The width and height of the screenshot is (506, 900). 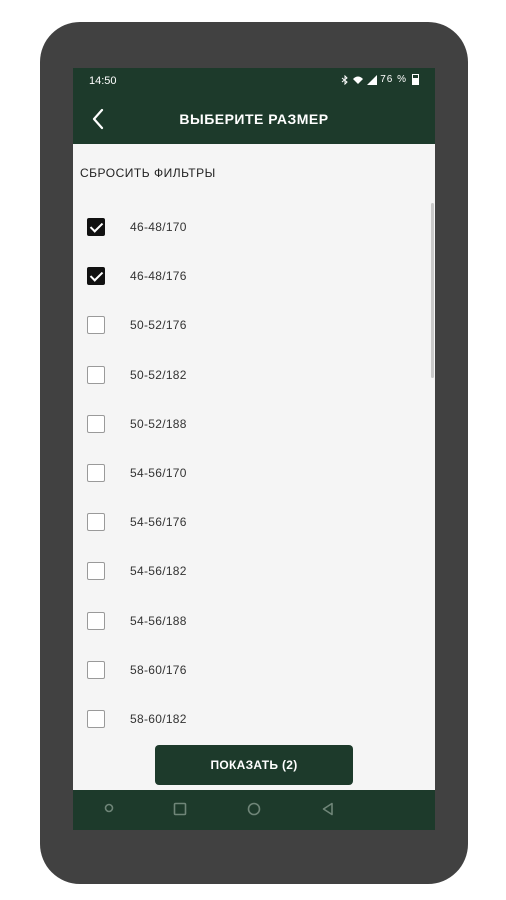 I want to click on scrollbar, so click(x=432, y=290).